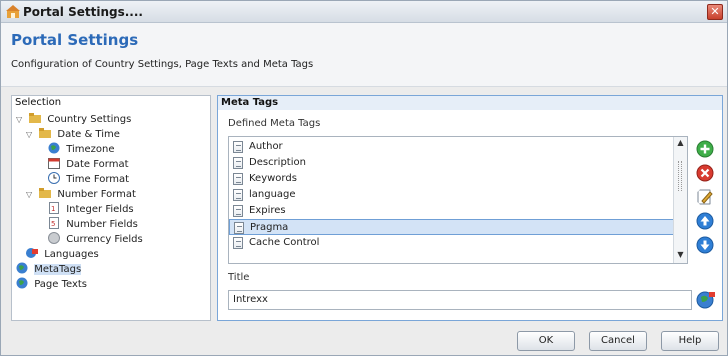 This screenshot has width=728, height=356. Describe the element at coordinates (364, 12) in the screenshot. I see `title-bar: Portal Settings.... ✕` at that location.